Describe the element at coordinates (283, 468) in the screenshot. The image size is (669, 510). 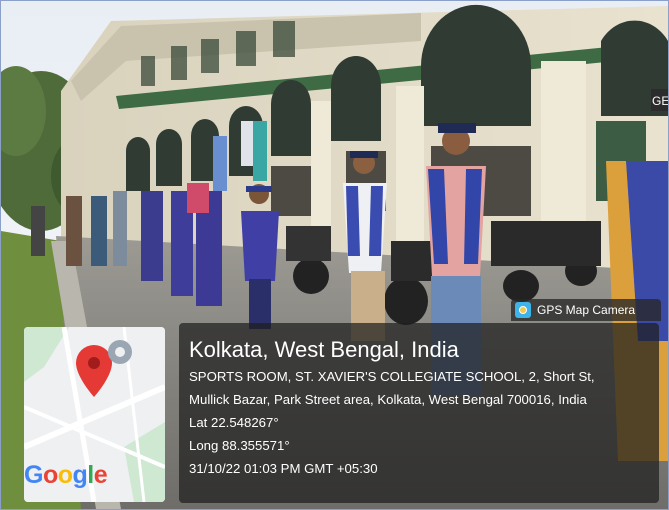
I see `datetime-stamp: 31/10/22 01:03 PM GMT +05:30` at that location.